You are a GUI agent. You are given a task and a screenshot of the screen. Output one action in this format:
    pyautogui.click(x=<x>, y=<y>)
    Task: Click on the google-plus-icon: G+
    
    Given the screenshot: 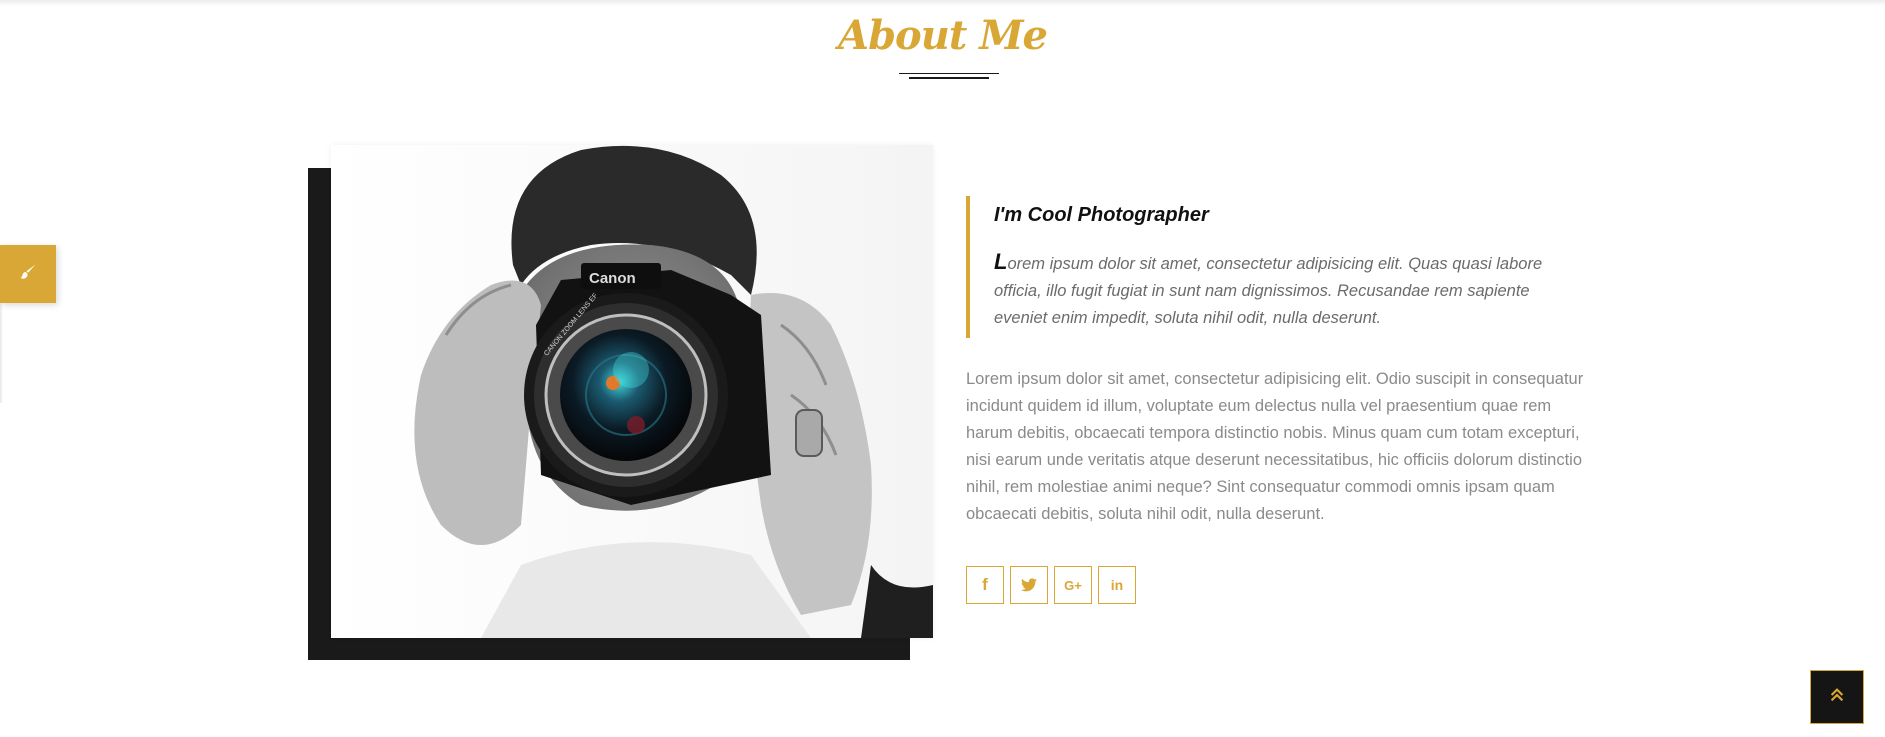 What is the action you would take?
    pyautogui.click(x=1073, y=585)
    